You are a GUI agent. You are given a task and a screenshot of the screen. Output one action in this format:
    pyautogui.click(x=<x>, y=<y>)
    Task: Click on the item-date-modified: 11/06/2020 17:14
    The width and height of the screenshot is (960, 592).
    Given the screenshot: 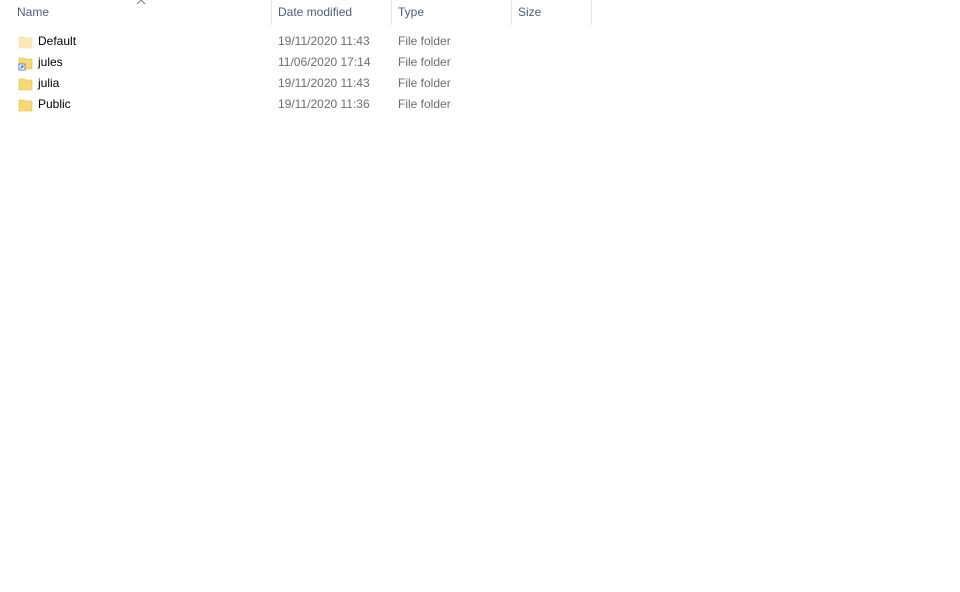 What is the action you would take?
    pyautogui.click(x=324, y=62)
    